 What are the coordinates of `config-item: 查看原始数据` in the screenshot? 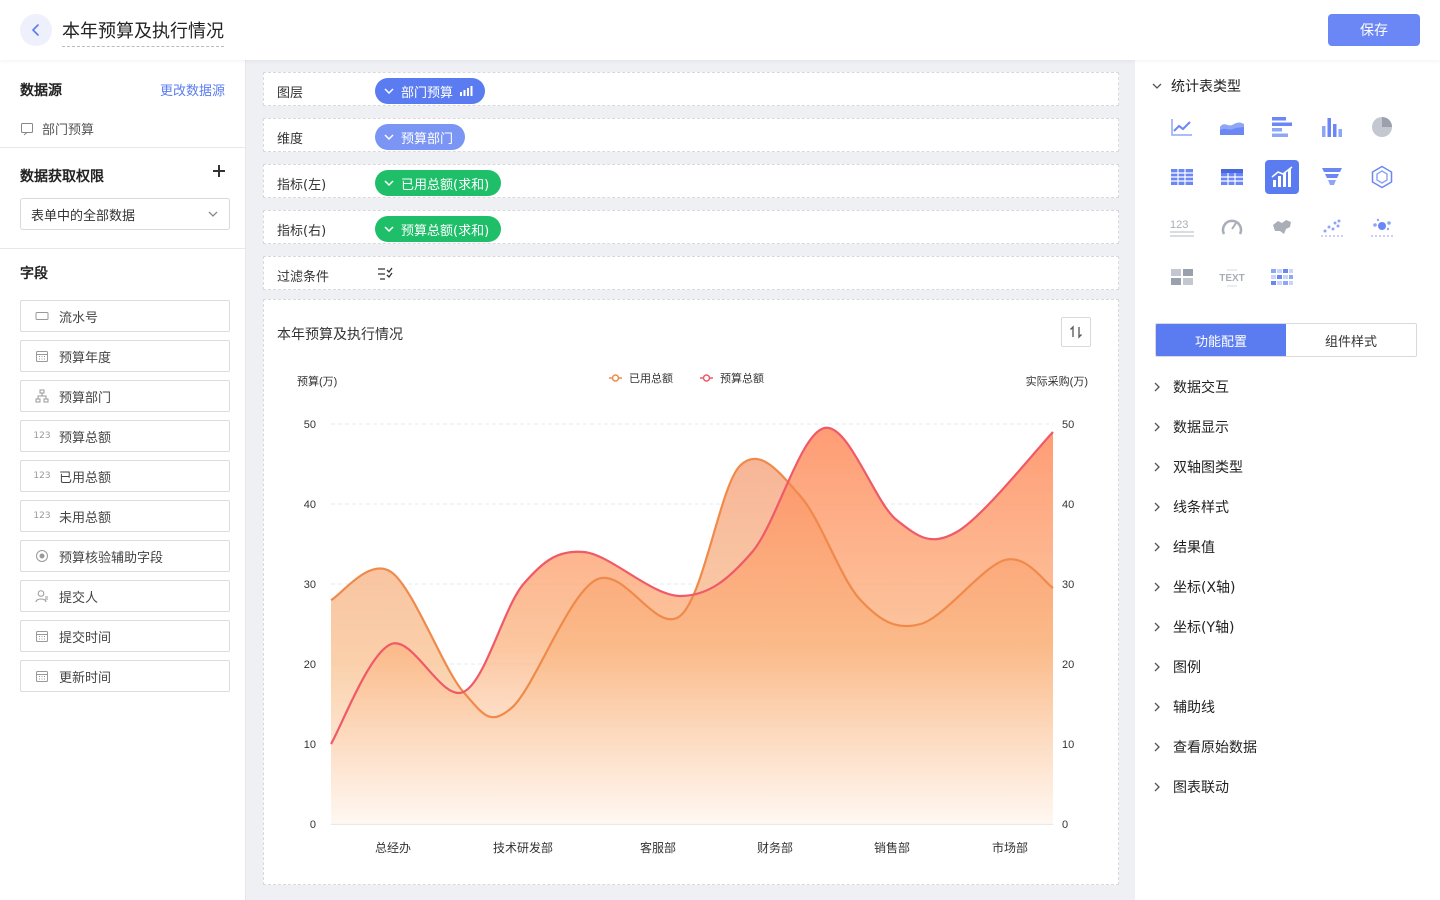 It's located at (1286, 747).